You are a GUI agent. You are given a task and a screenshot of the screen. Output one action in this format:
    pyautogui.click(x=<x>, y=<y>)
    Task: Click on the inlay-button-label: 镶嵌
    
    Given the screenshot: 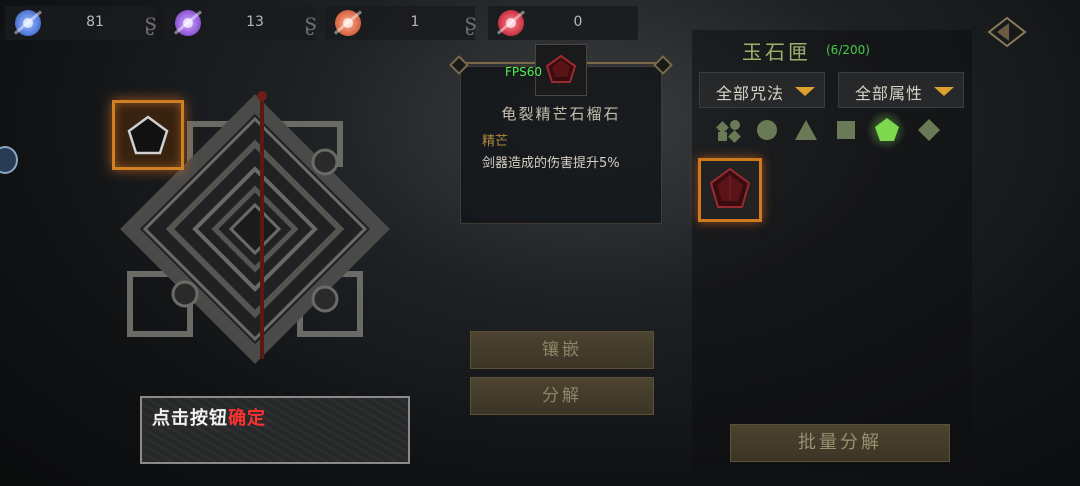 What is the action you would take?
    pyautogui.click(x=562, y=350)
    